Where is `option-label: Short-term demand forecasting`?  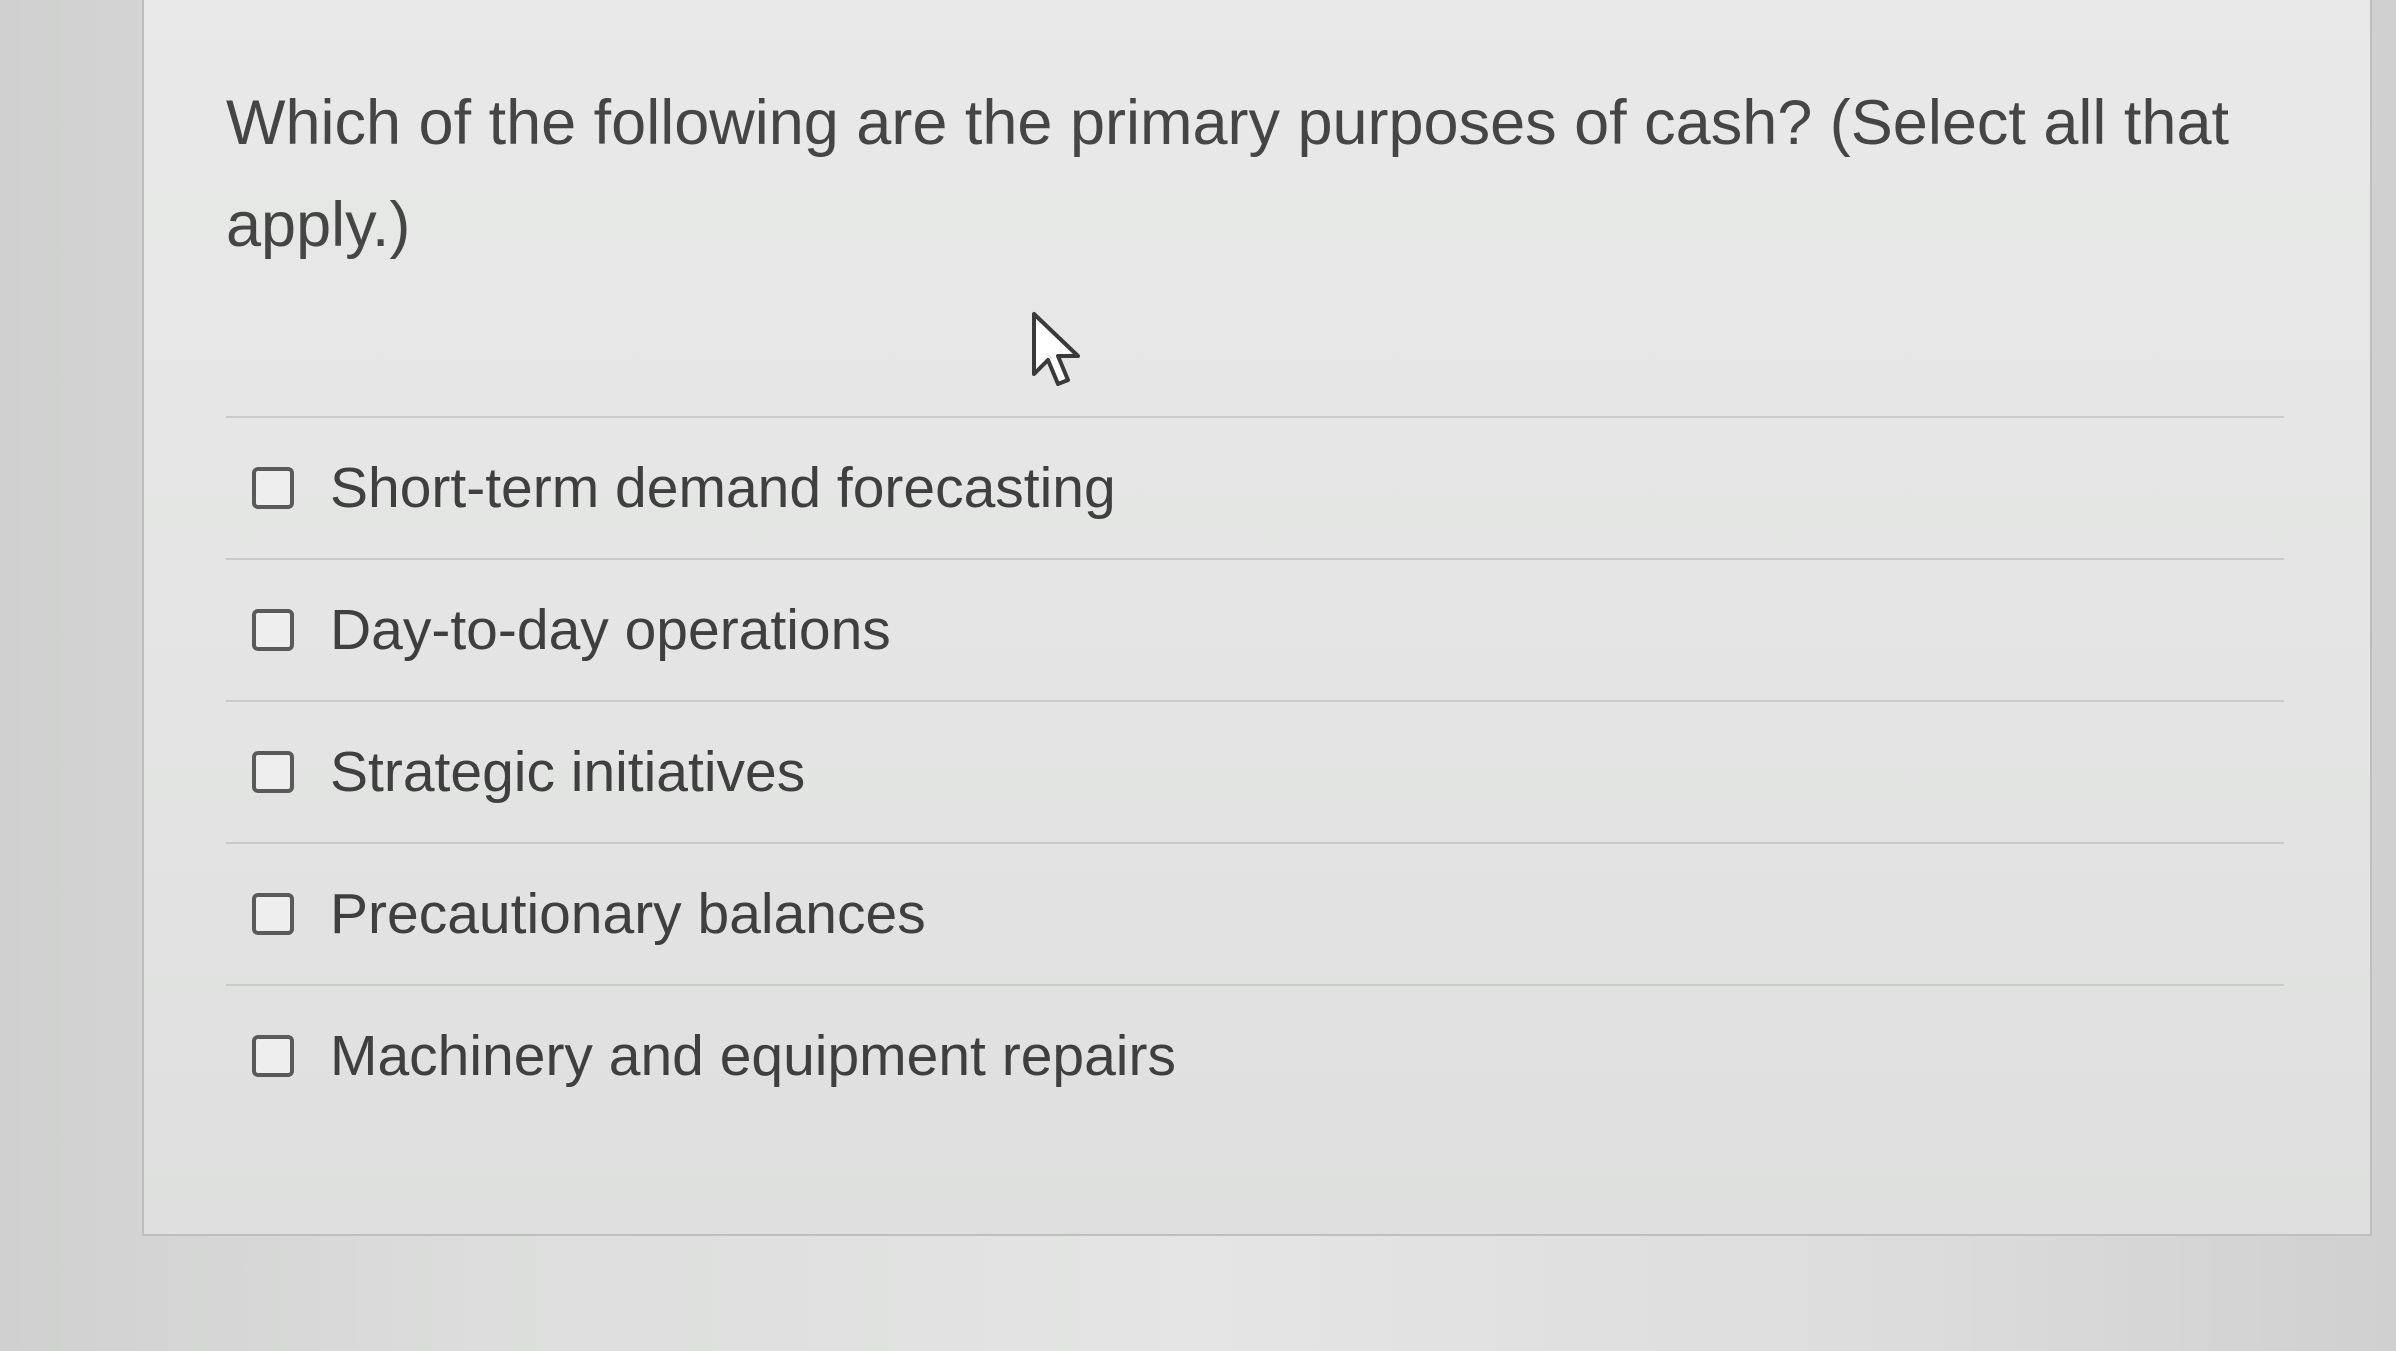 option-label: Short-term demand forecasting is located at coordinates (723, 488).